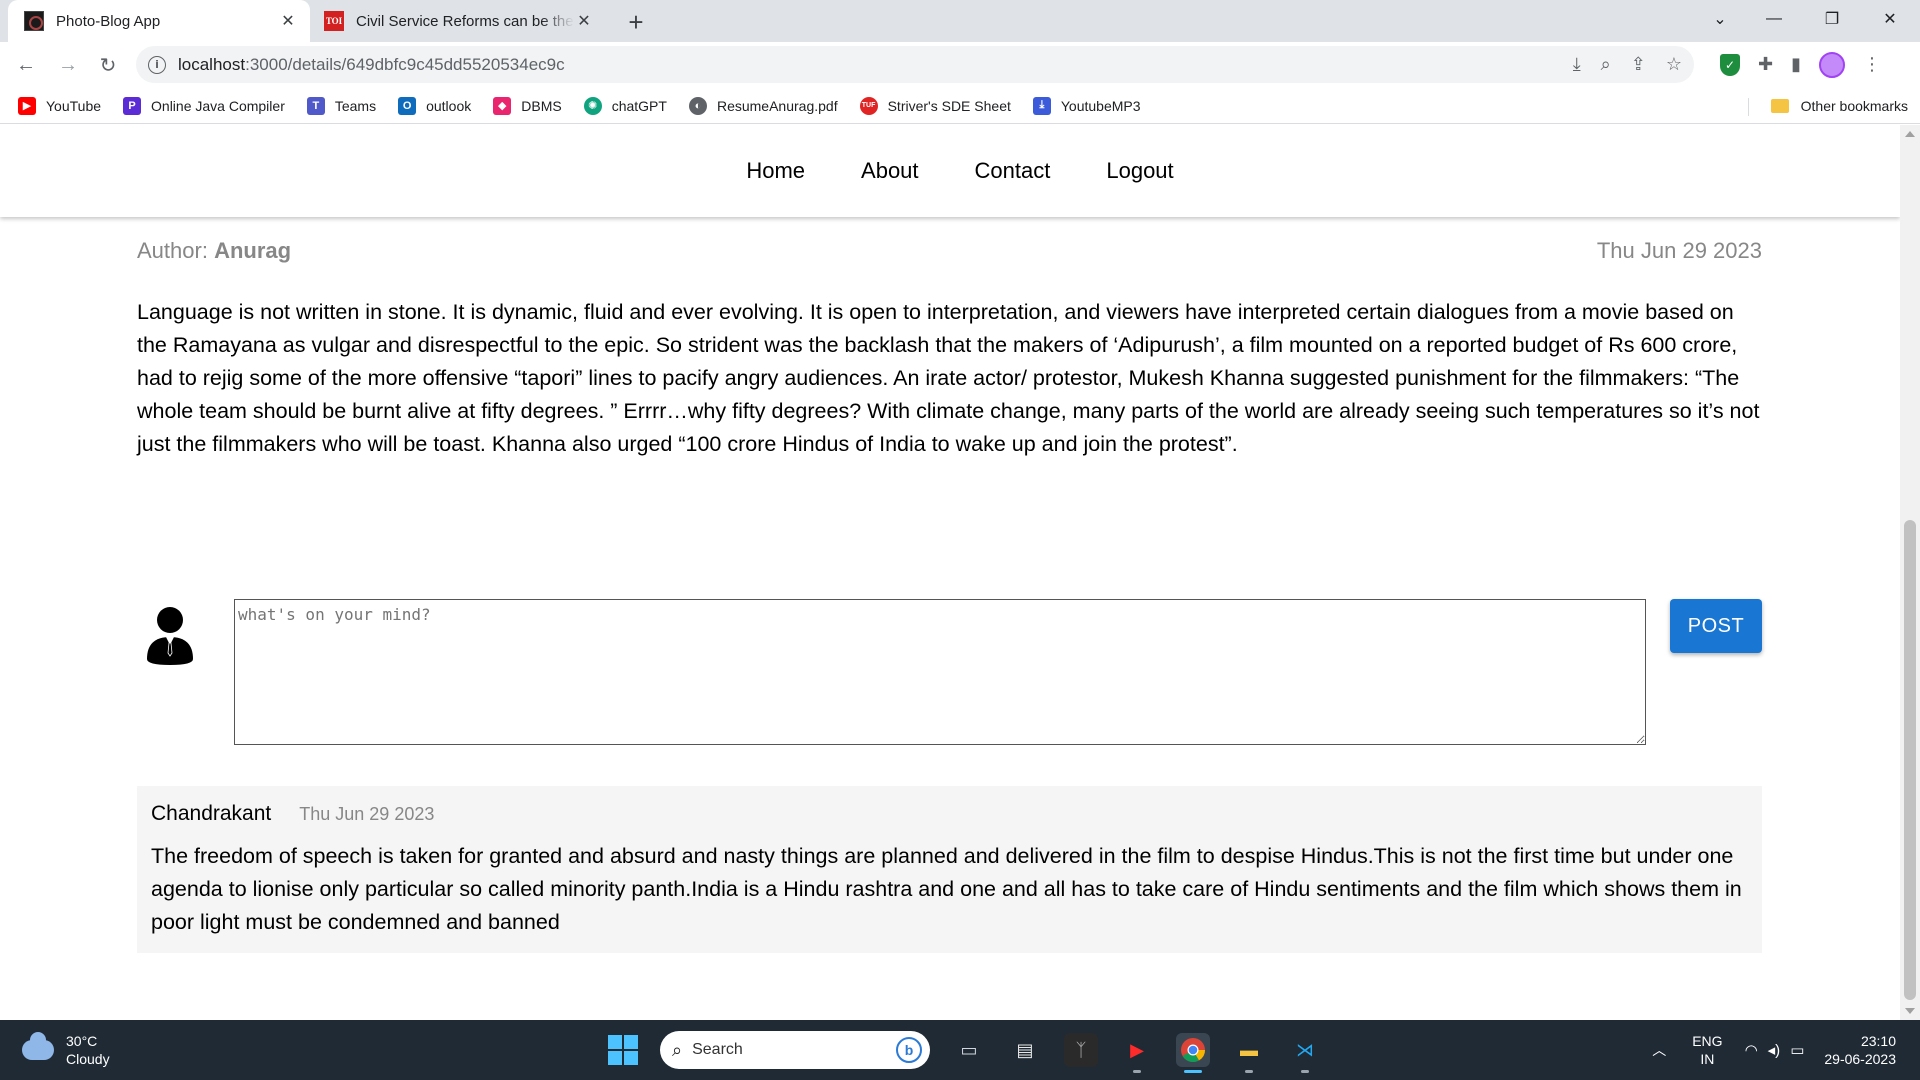 The width and height of the screenshot is (1920, 1080). Describe the element at coordinates (625, 105) in the screenshot. I see `bookmark-chatgpt: ✺ chatGPT` at that location.